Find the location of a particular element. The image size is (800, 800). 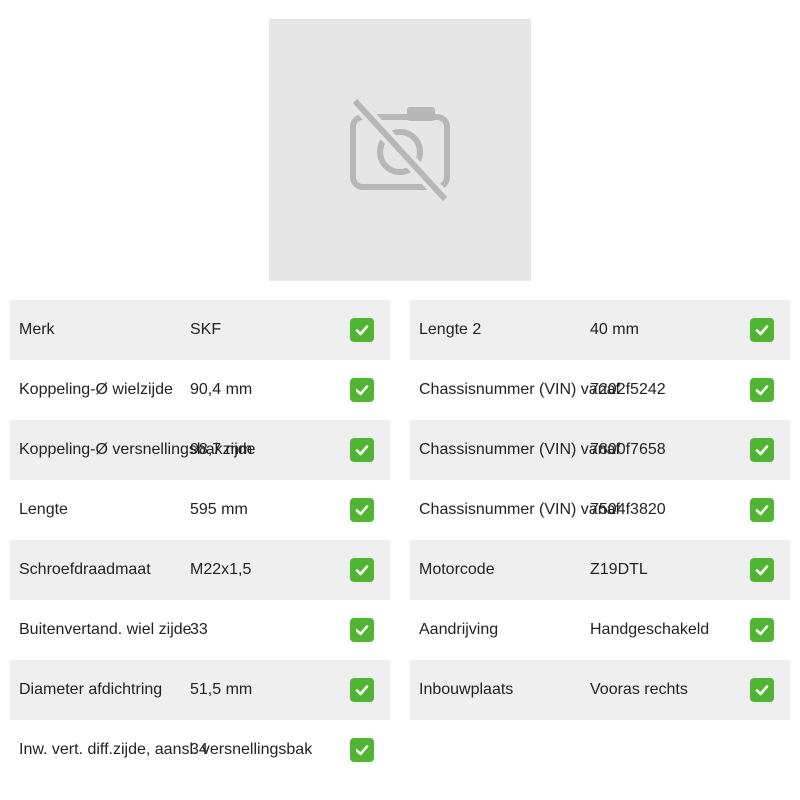

spec-row: Inbouwplaats Vooras rechts is located at coordinates (600, 690).